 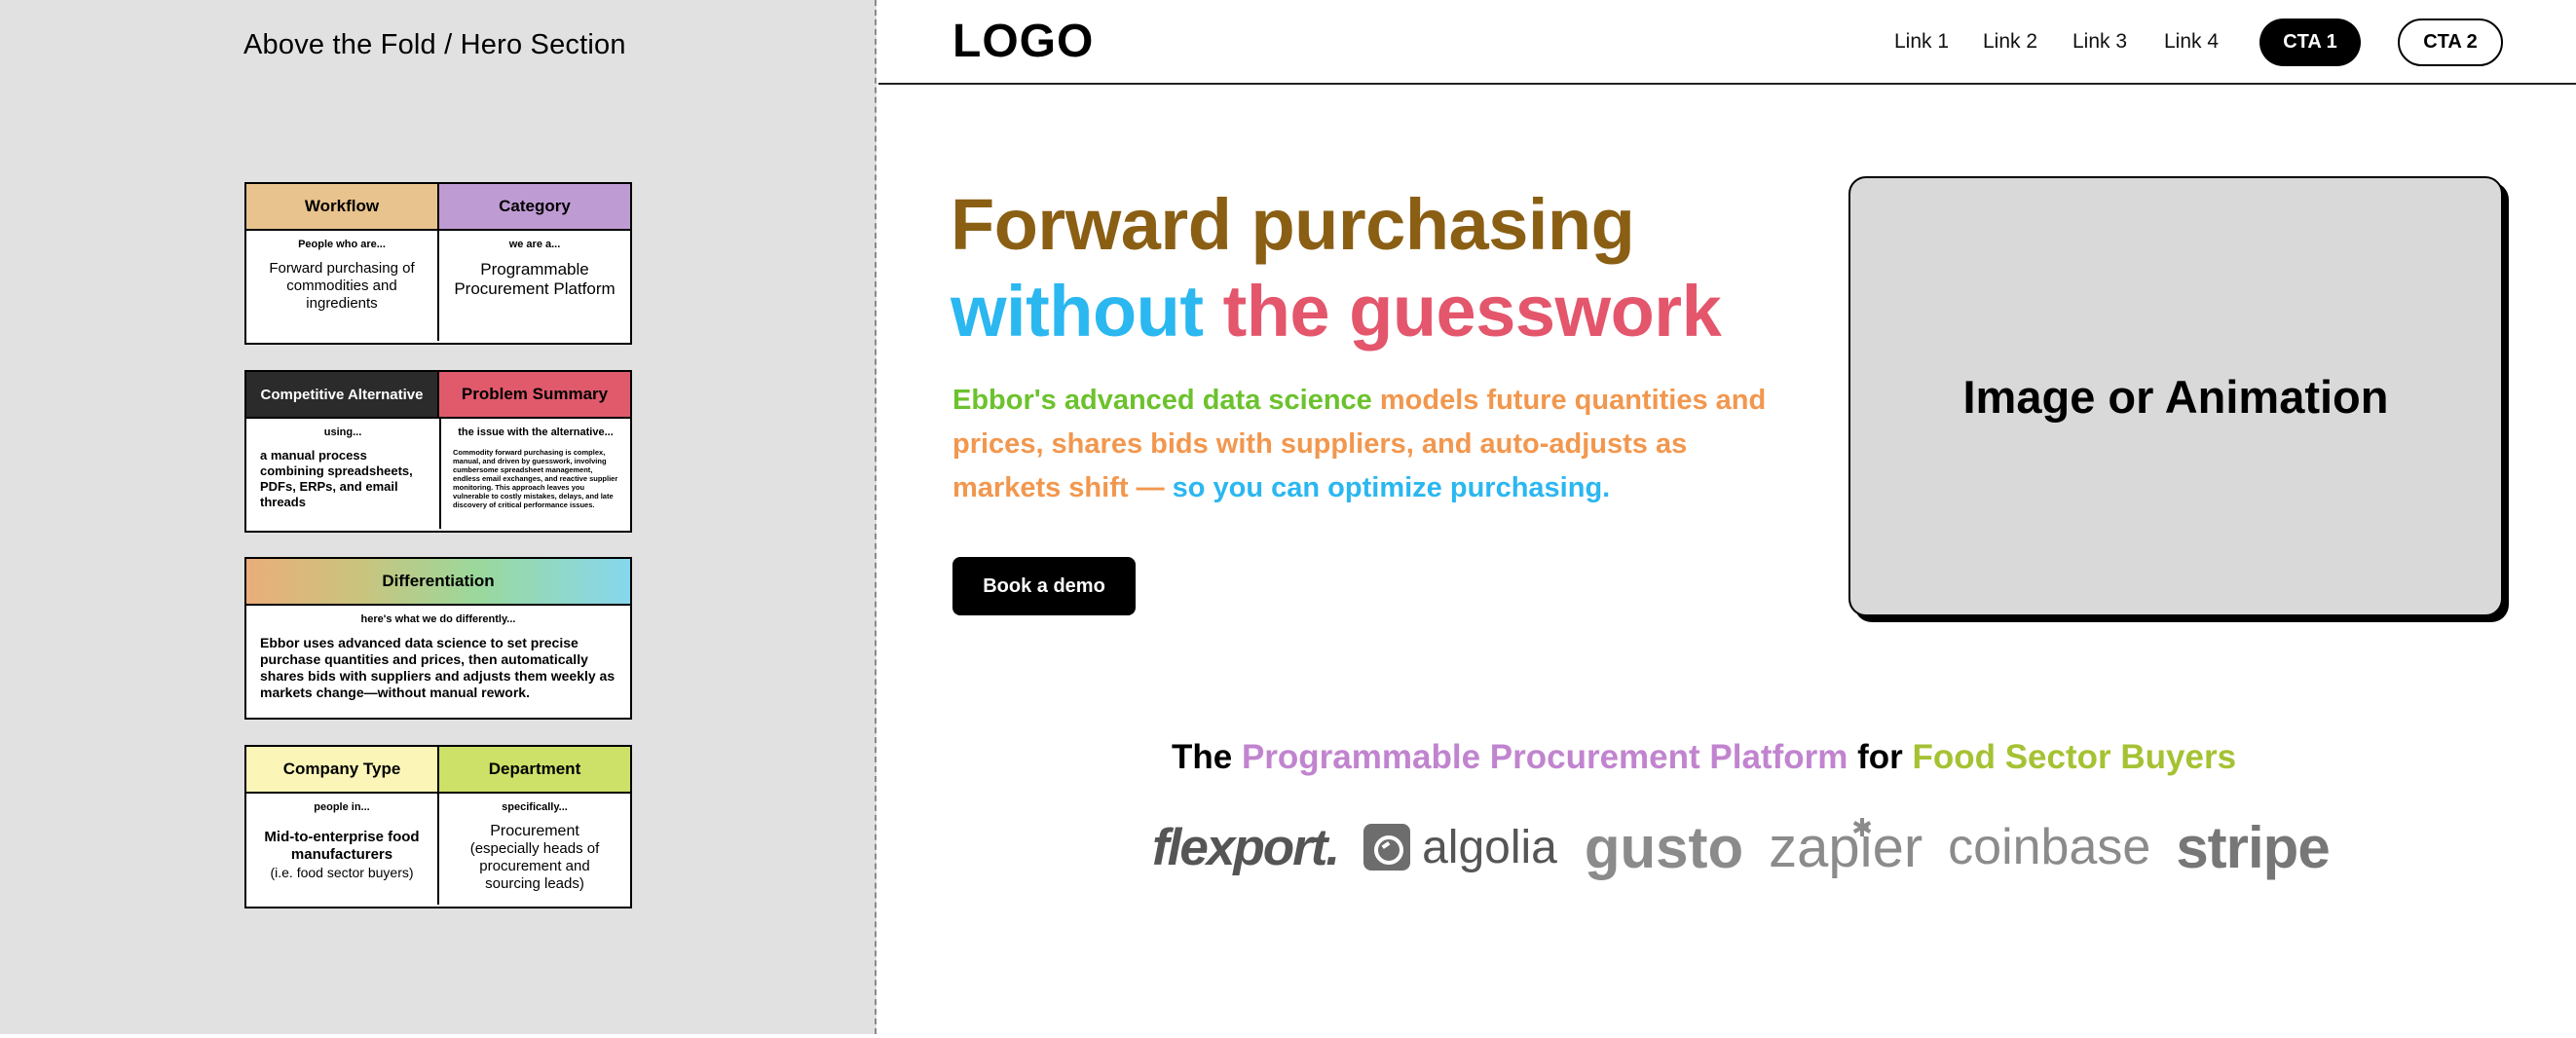 What do you see at coordinates (1472, 312) in the screenshot?
I see `headline-the-guesswork: the guesswork` at bounding box center [1472, 312].